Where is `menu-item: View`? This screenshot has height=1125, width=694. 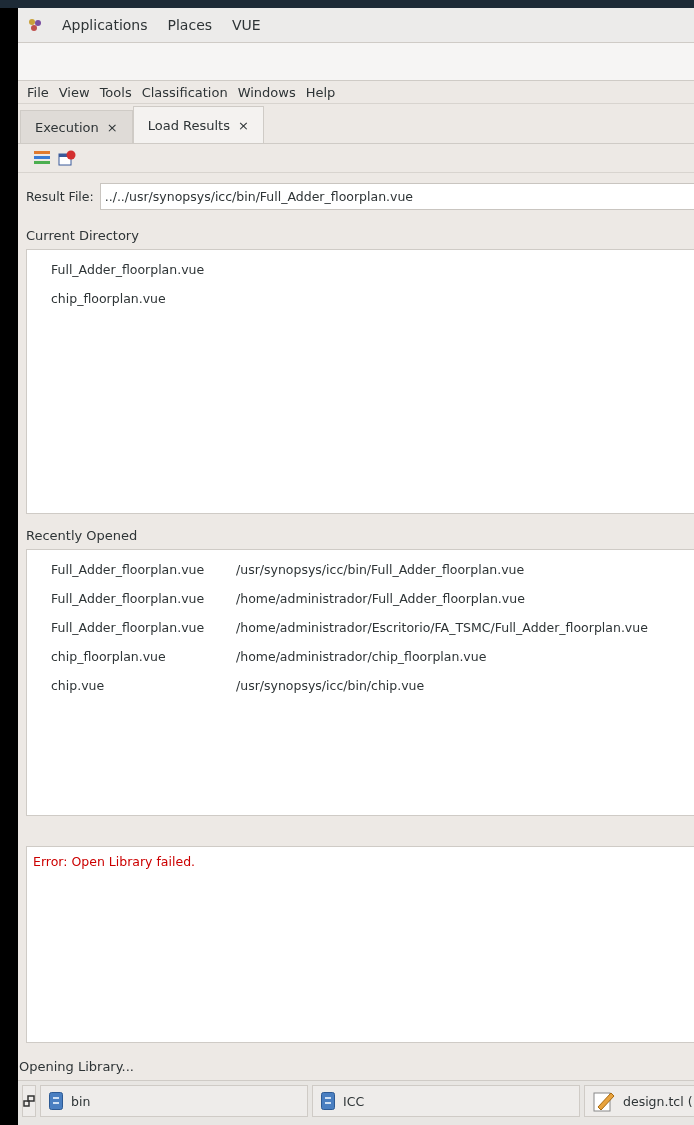 menu-item: View is located at coordinates (74, 92).